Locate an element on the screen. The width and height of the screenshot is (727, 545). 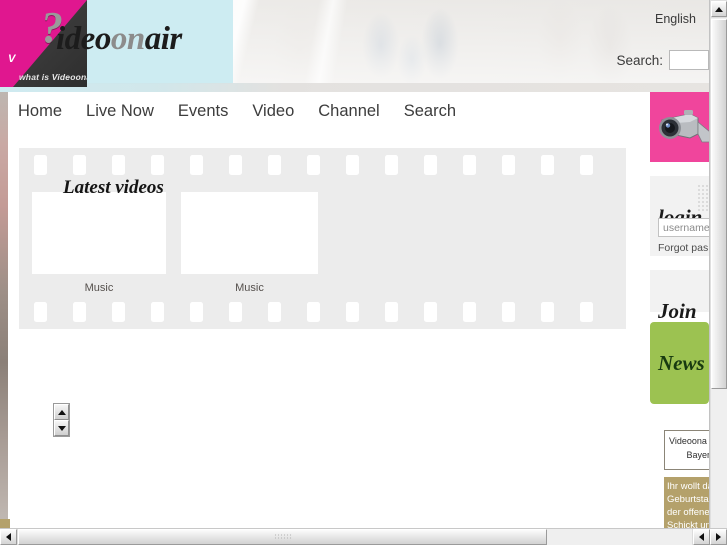
news-scroll-up-button is located at coordinates (61, 412).